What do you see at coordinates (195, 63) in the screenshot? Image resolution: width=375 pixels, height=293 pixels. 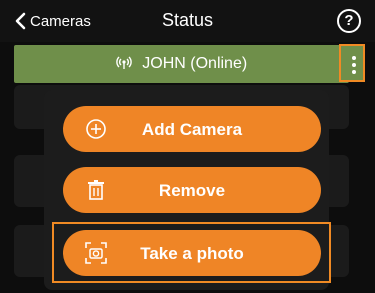 I see `device-name-status: JOHN (Online)` at bounding box center [195, 63].